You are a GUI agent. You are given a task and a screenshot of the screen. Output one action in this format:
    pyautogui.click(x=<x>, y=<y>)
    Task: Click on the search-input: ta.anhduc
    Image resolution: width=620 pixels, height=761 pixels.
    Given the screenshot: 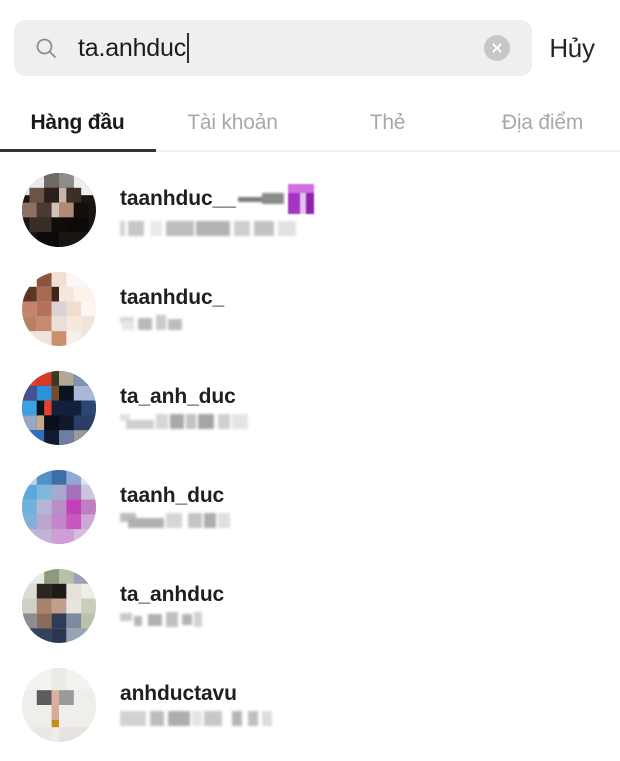 What is the action you would take?
    pyautogui.click(x=273, y=48)
    